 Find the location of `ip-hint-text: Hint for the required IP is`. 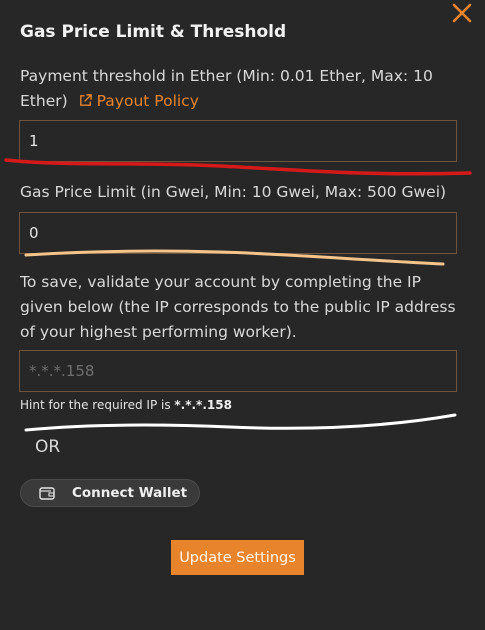

ip-hint-text: Hint for the required IP is is located at coordinates (97, 405).